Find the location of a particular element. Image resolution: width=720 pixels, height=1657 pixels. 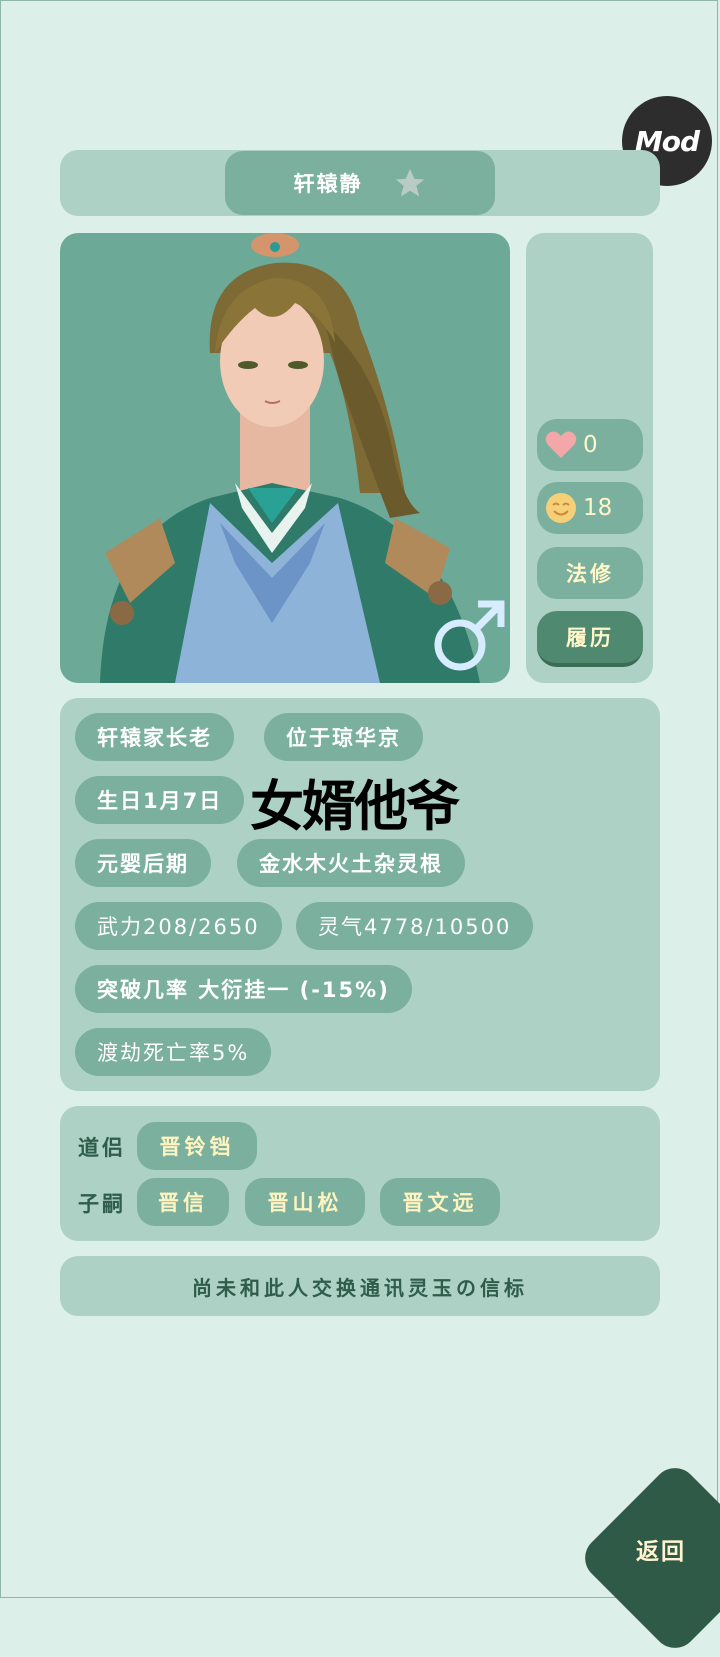

birthday-chip: 生日1月7日 is located at coordinates (160, 800).